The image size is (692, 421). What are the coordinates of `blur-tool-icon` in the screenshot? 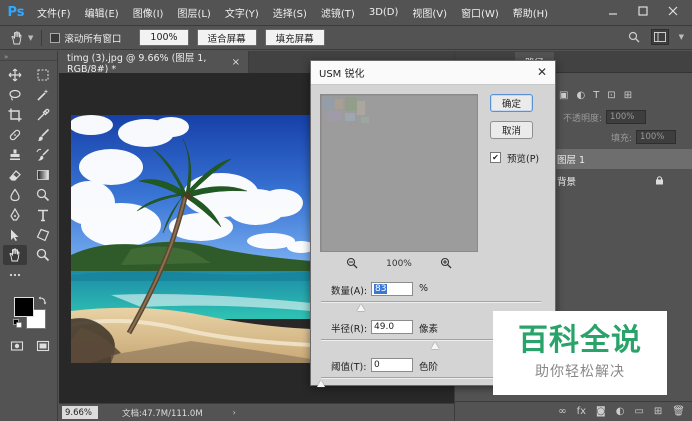 It's located at (15, 195).